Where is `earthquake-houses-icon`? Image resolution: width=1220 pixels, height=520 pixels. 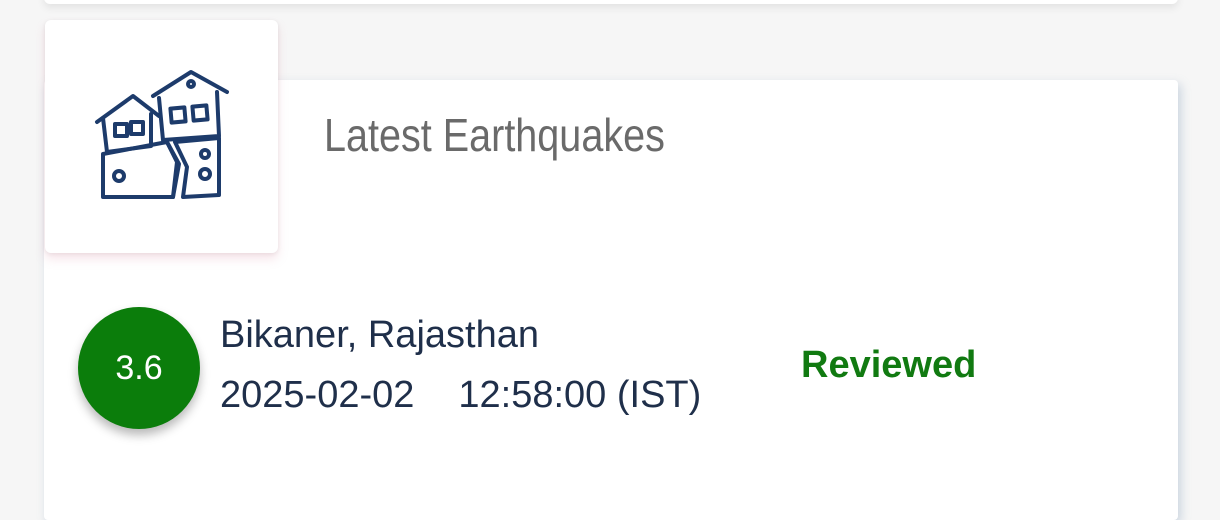
earthquake-houses-icon is located at coordinates (161, 134).